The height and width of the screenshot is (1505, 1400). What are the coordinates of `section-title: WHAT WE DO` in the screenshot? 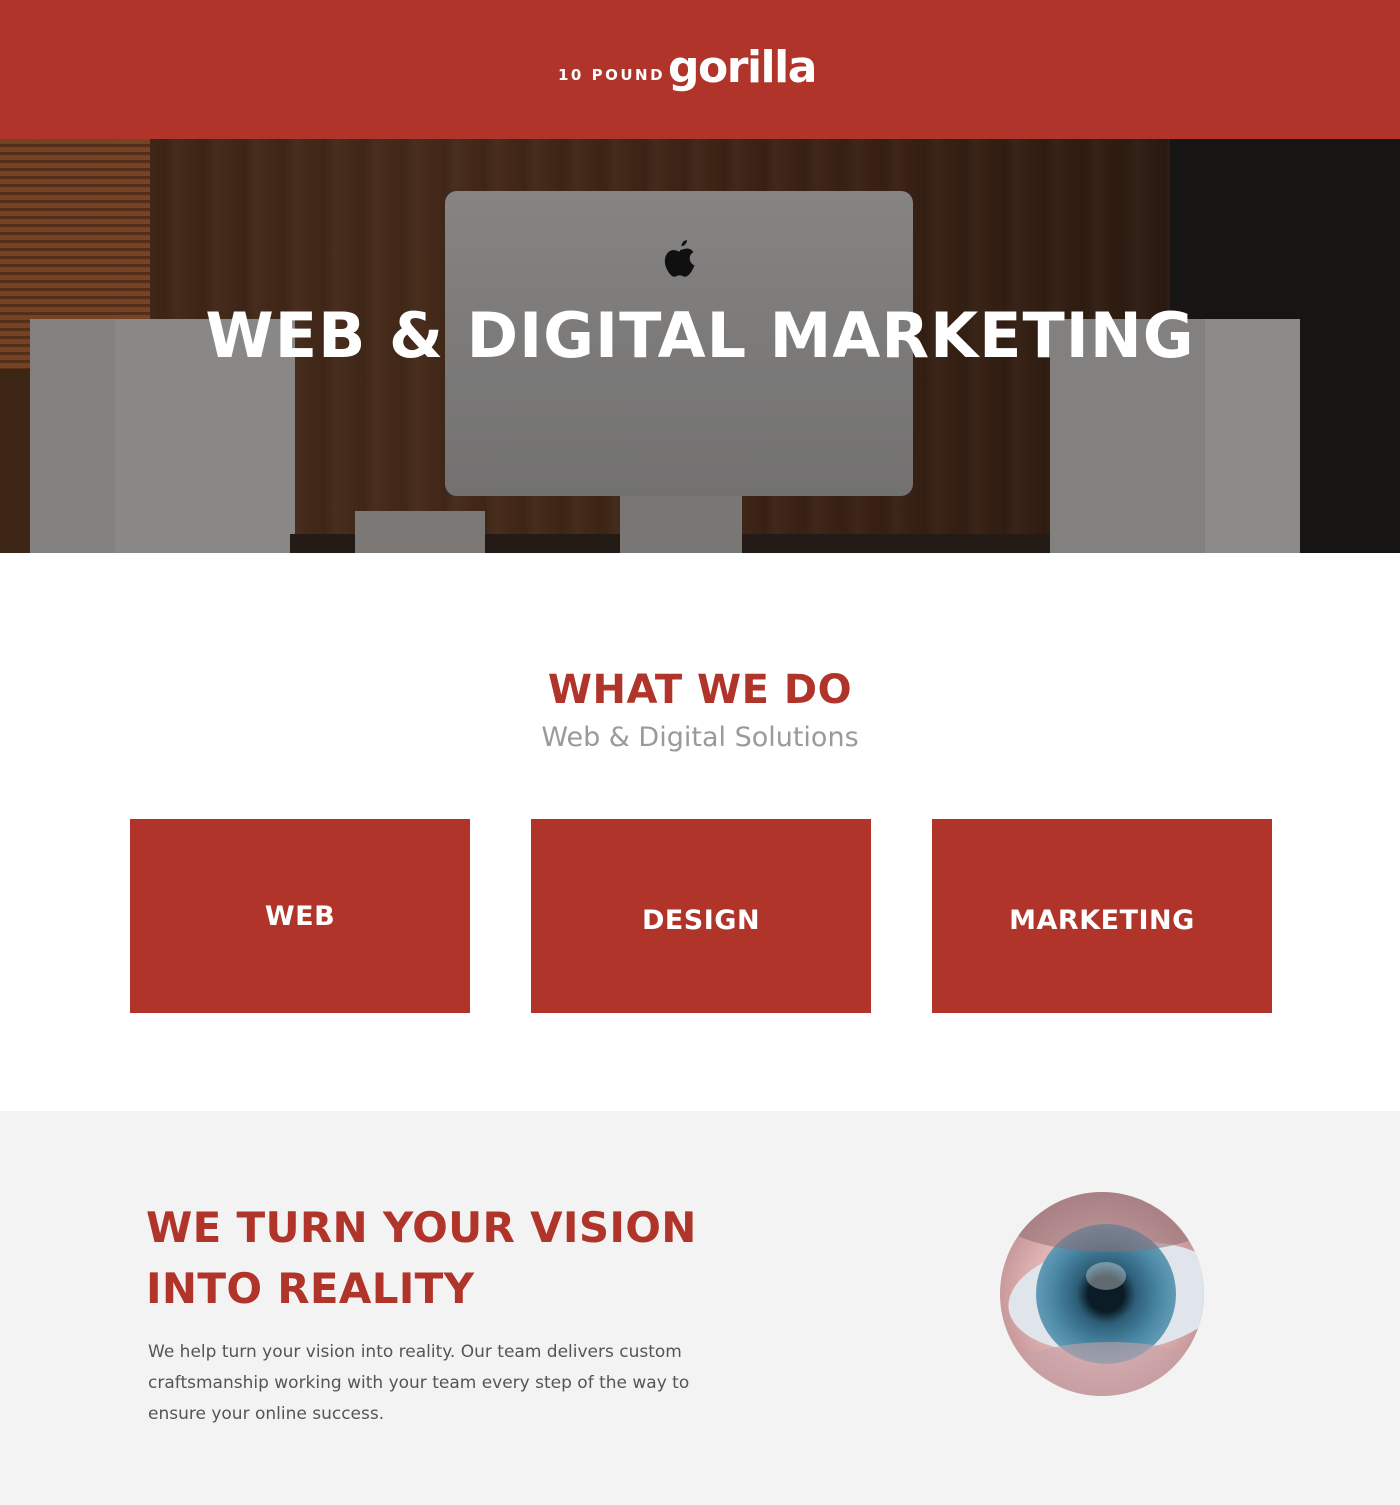 It's located at (700, 690).